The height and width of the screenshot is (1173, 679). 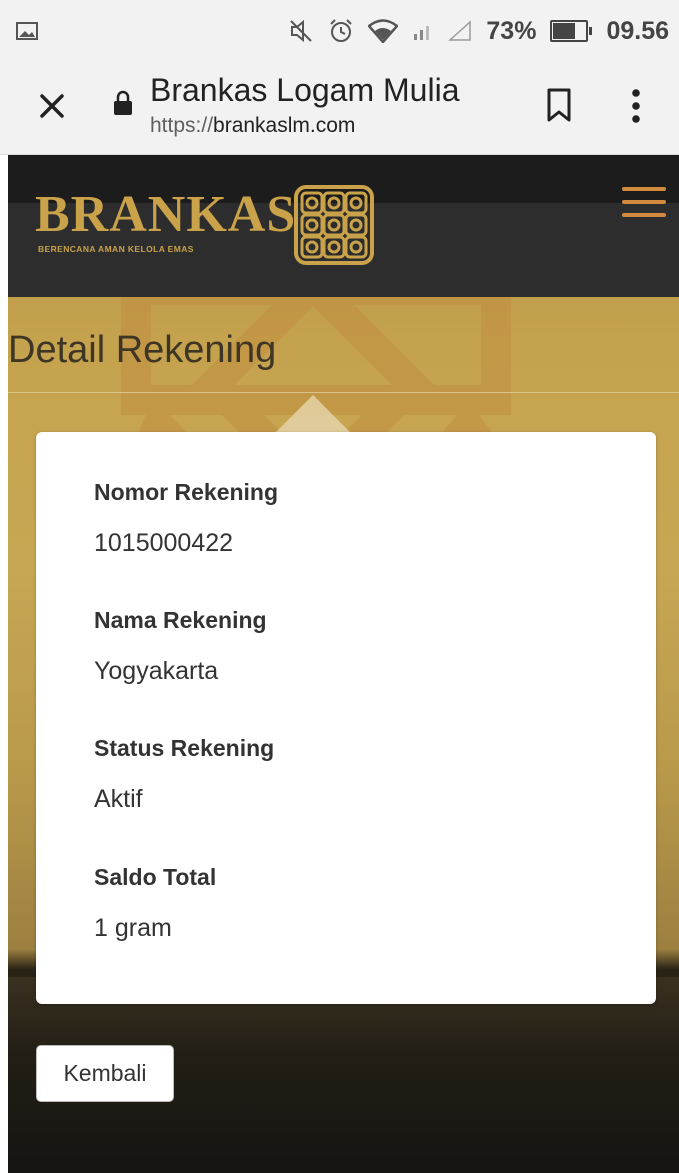 I want to click on site-logo: BRANKAS, so click(x=165, y=215).